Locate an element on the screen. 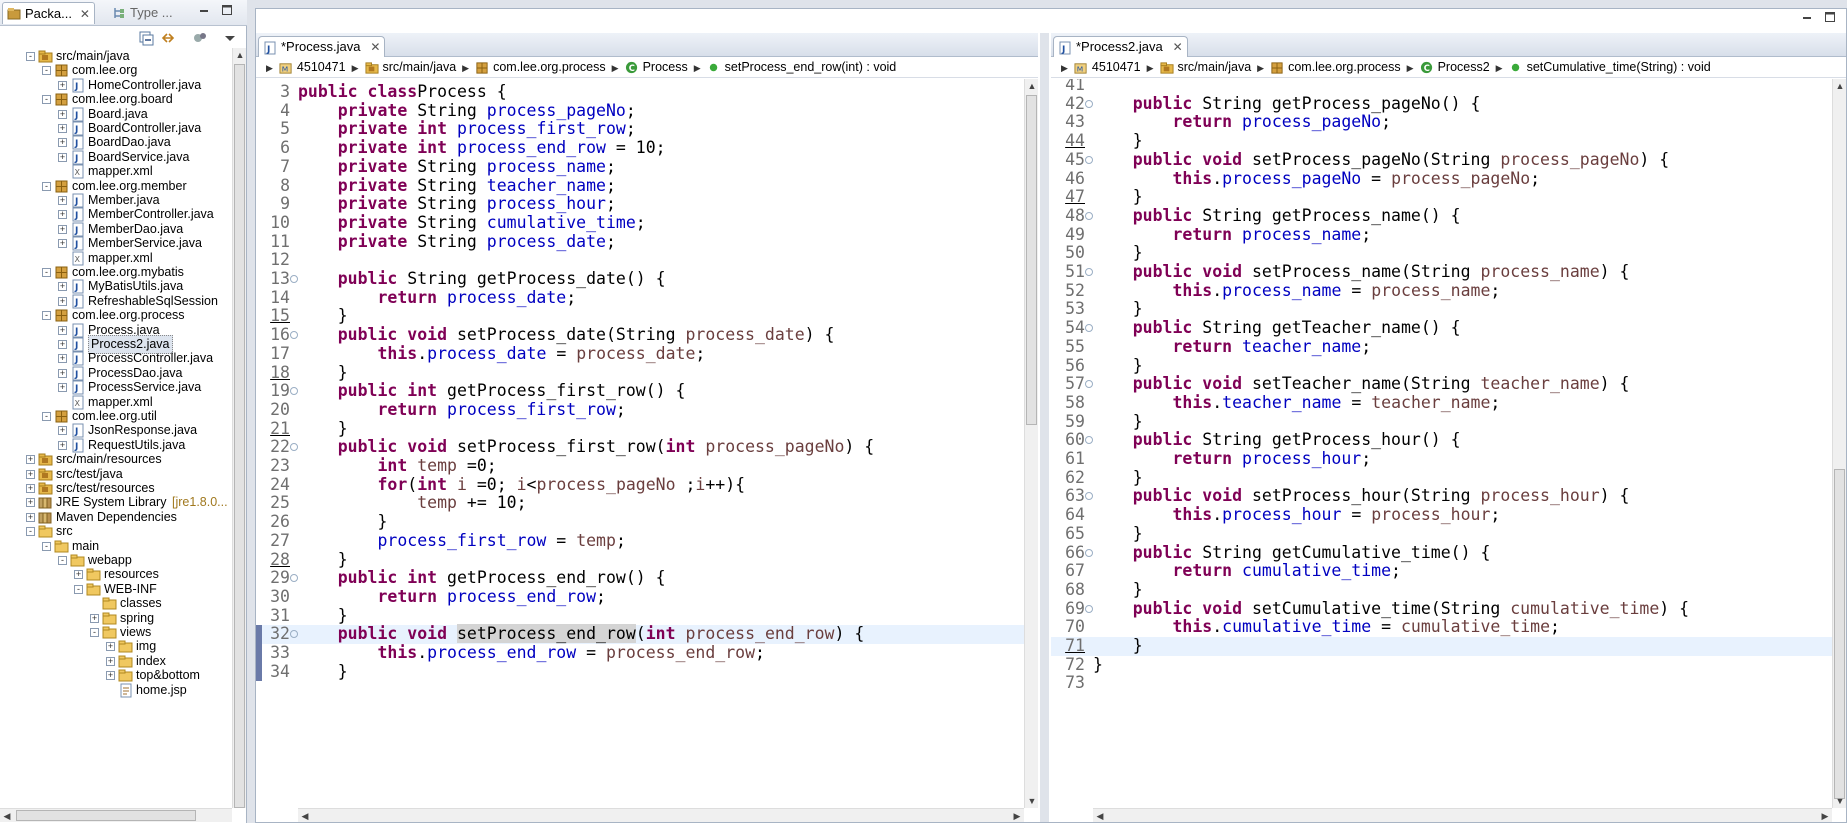 Image resolution: width=1847 pixels, height=823 pixels. code-line: 24 for(int i =0; i<process_pageNo ;i++){ is located at coordinates (640, 485).